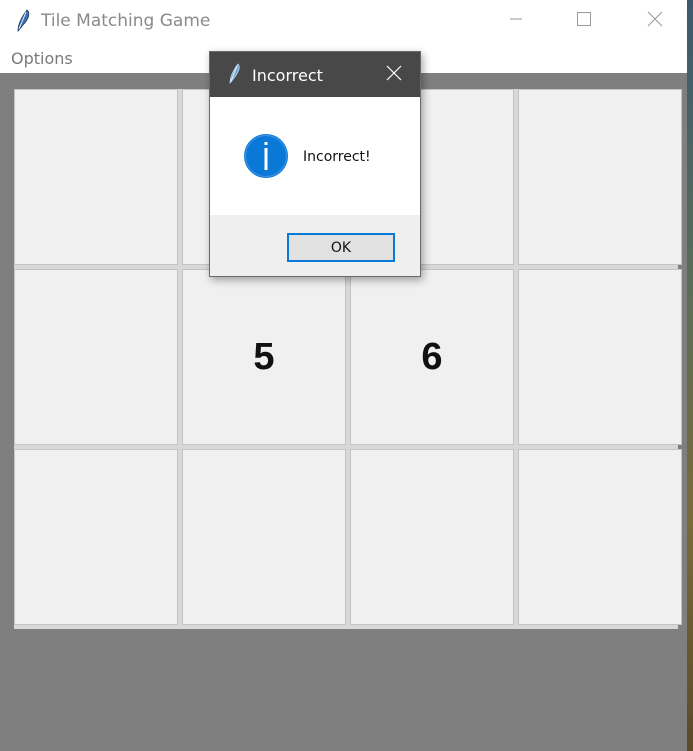  What do you see at coordinates (287, 75) in the screenshot?
I see `dialog-title: Incorrect` at bounding box center [287, 75].